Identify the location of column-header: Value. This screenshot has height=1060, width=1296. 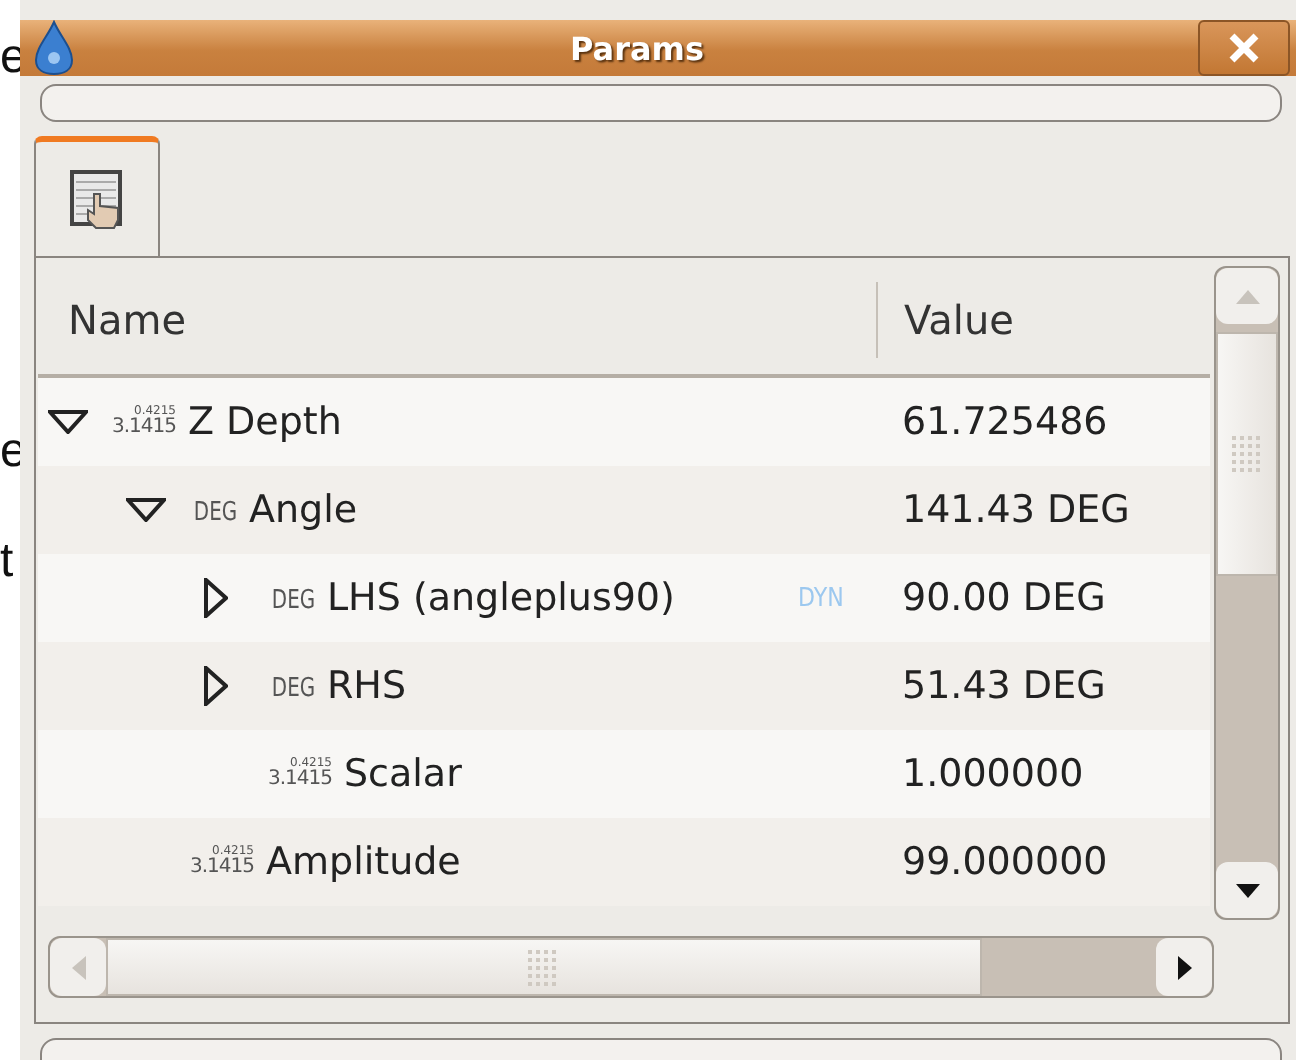
(1043, 320).